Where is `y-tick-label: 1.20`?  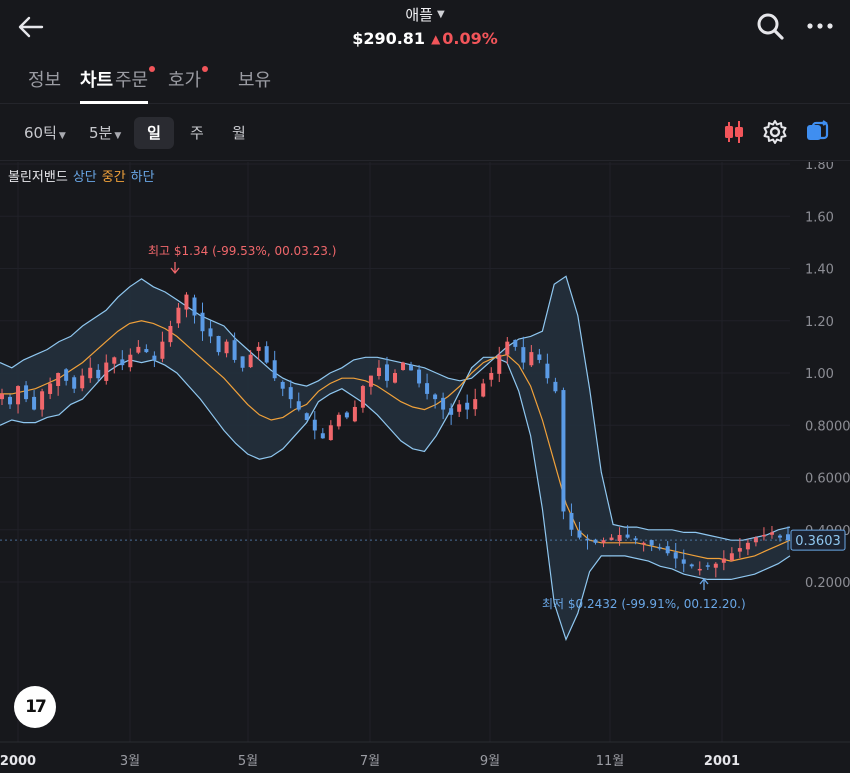 y-tick-label: 1.20 is located at coordinates (819, 322).